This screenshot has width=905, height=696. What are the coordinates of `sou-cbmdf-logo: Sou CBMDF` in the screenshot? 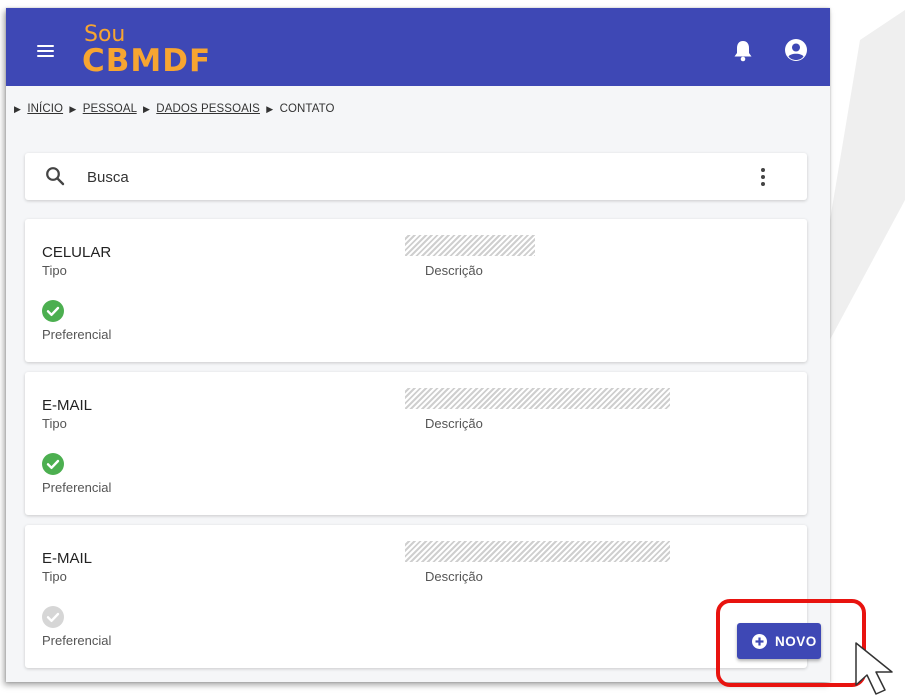 It's located at (147, 50).